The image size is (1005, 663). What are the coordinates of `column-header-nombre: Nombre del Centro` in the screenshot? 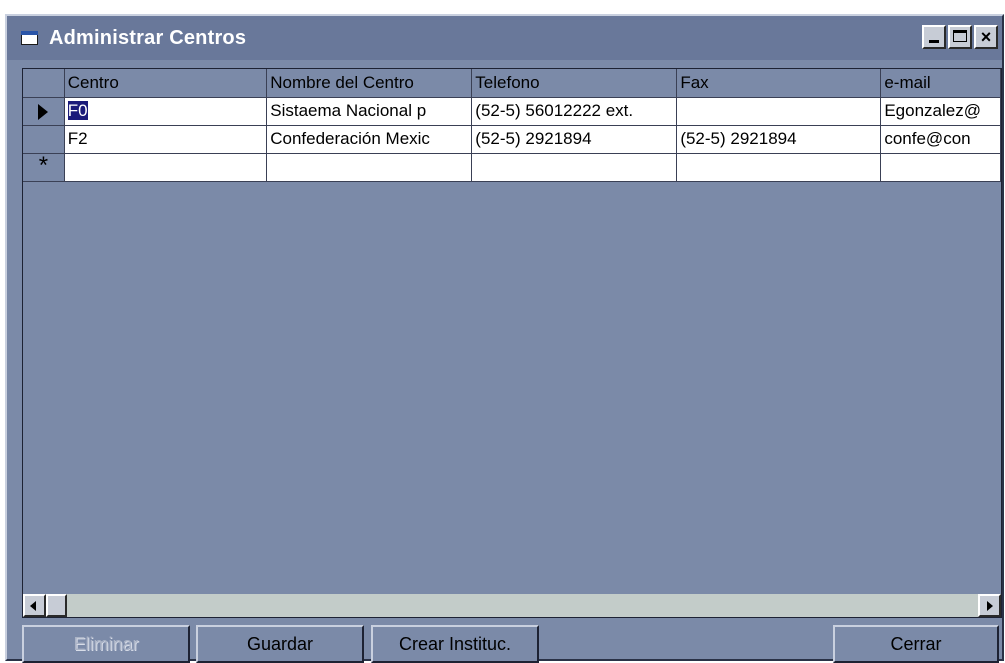 It's located at (369, 83).